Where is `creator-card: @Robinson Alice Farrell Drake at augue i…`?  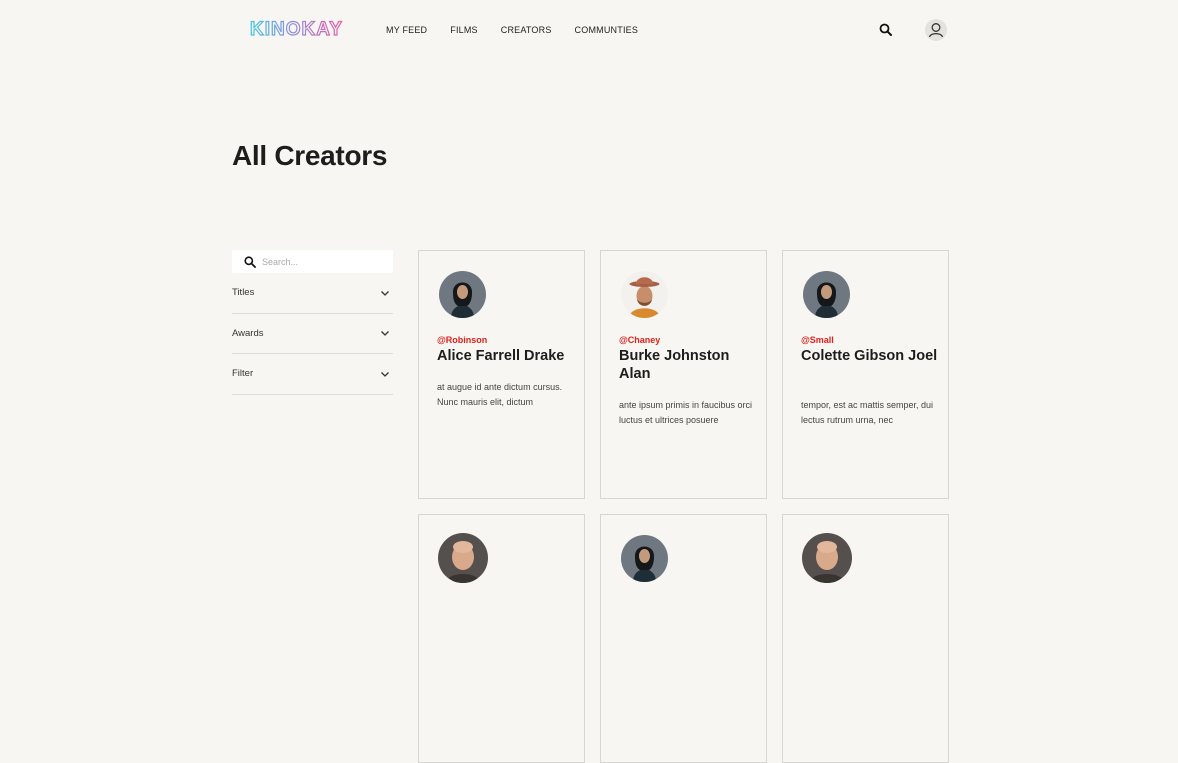 creator-card: @Robinson Alice Farrell Drake at augue i… is located at coordinates (501, 374).